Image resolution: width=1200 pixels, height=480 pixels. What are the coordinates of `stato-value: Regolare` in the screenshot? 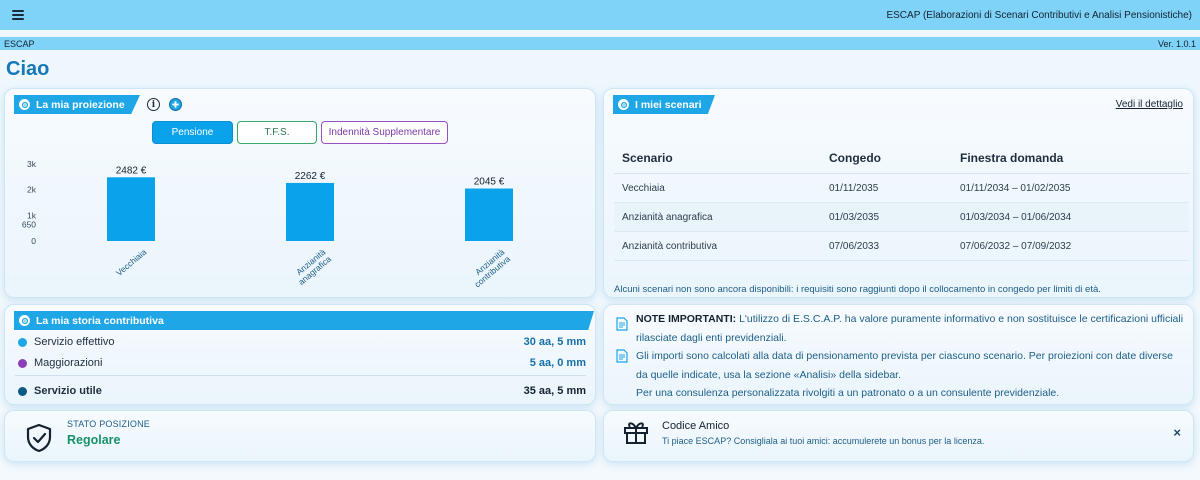 It's located at (94, 440).